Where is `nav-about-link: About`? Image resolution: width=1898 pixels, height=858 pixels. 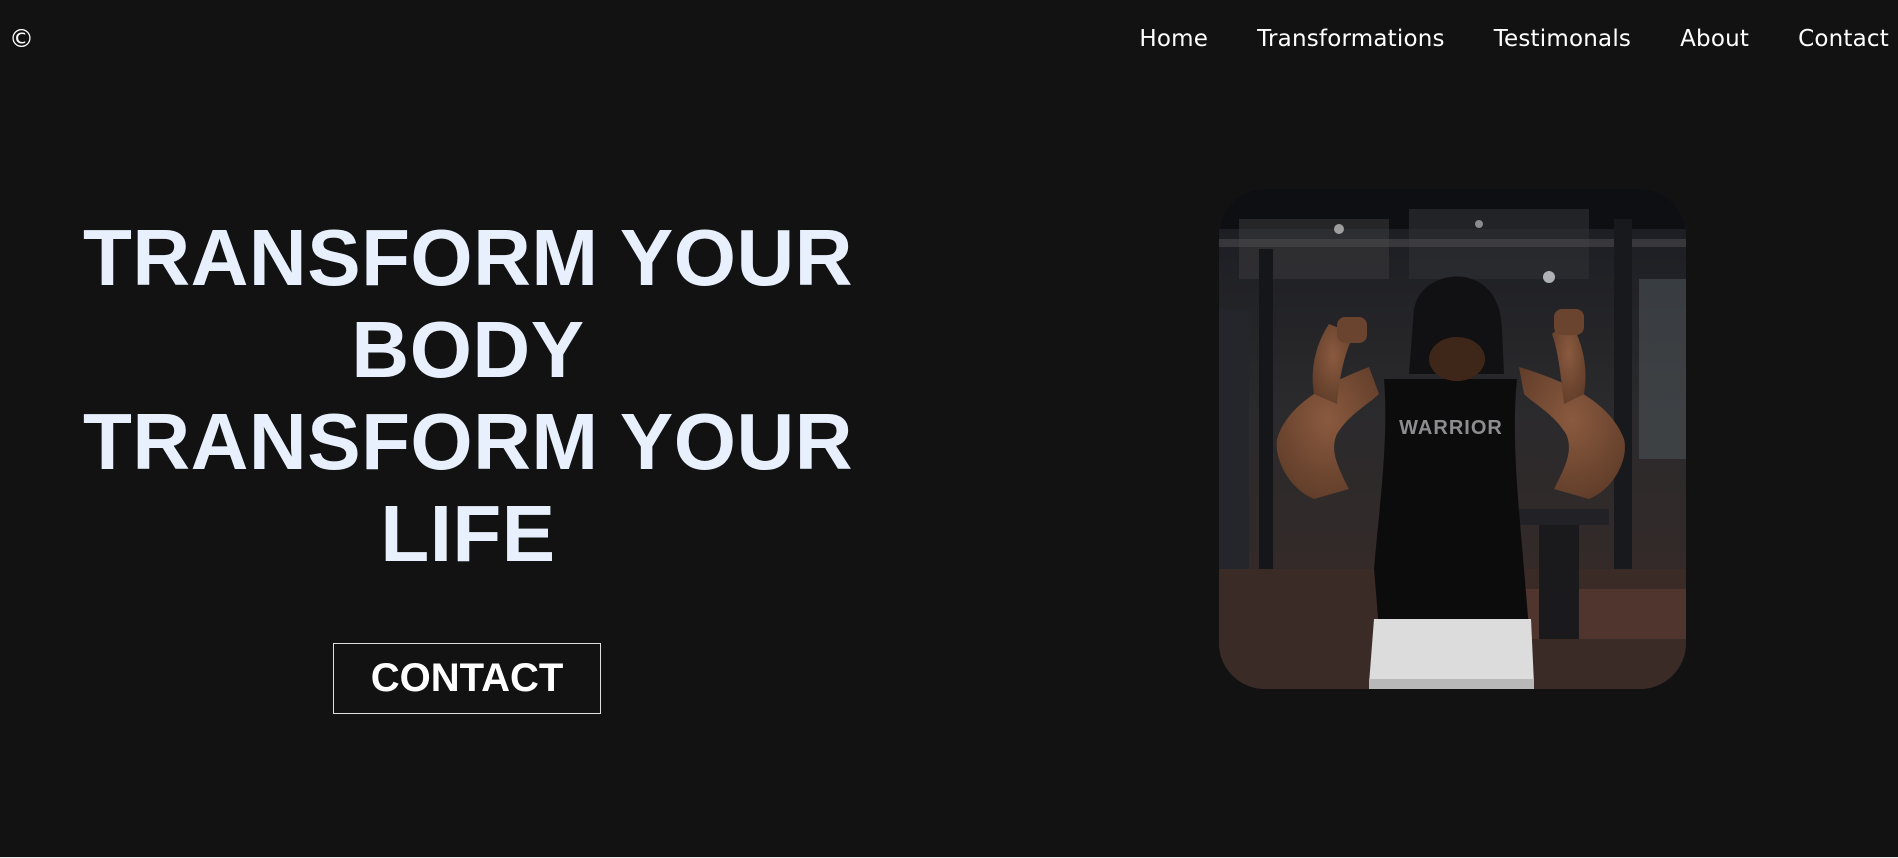 nav-about-link: About is located at coordinates (1714, 39).